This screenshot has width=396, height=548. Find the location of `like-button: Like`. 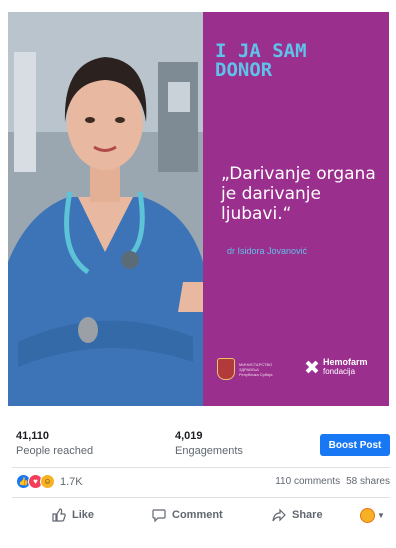

like-button: Like is located at coordinates (73, 515).